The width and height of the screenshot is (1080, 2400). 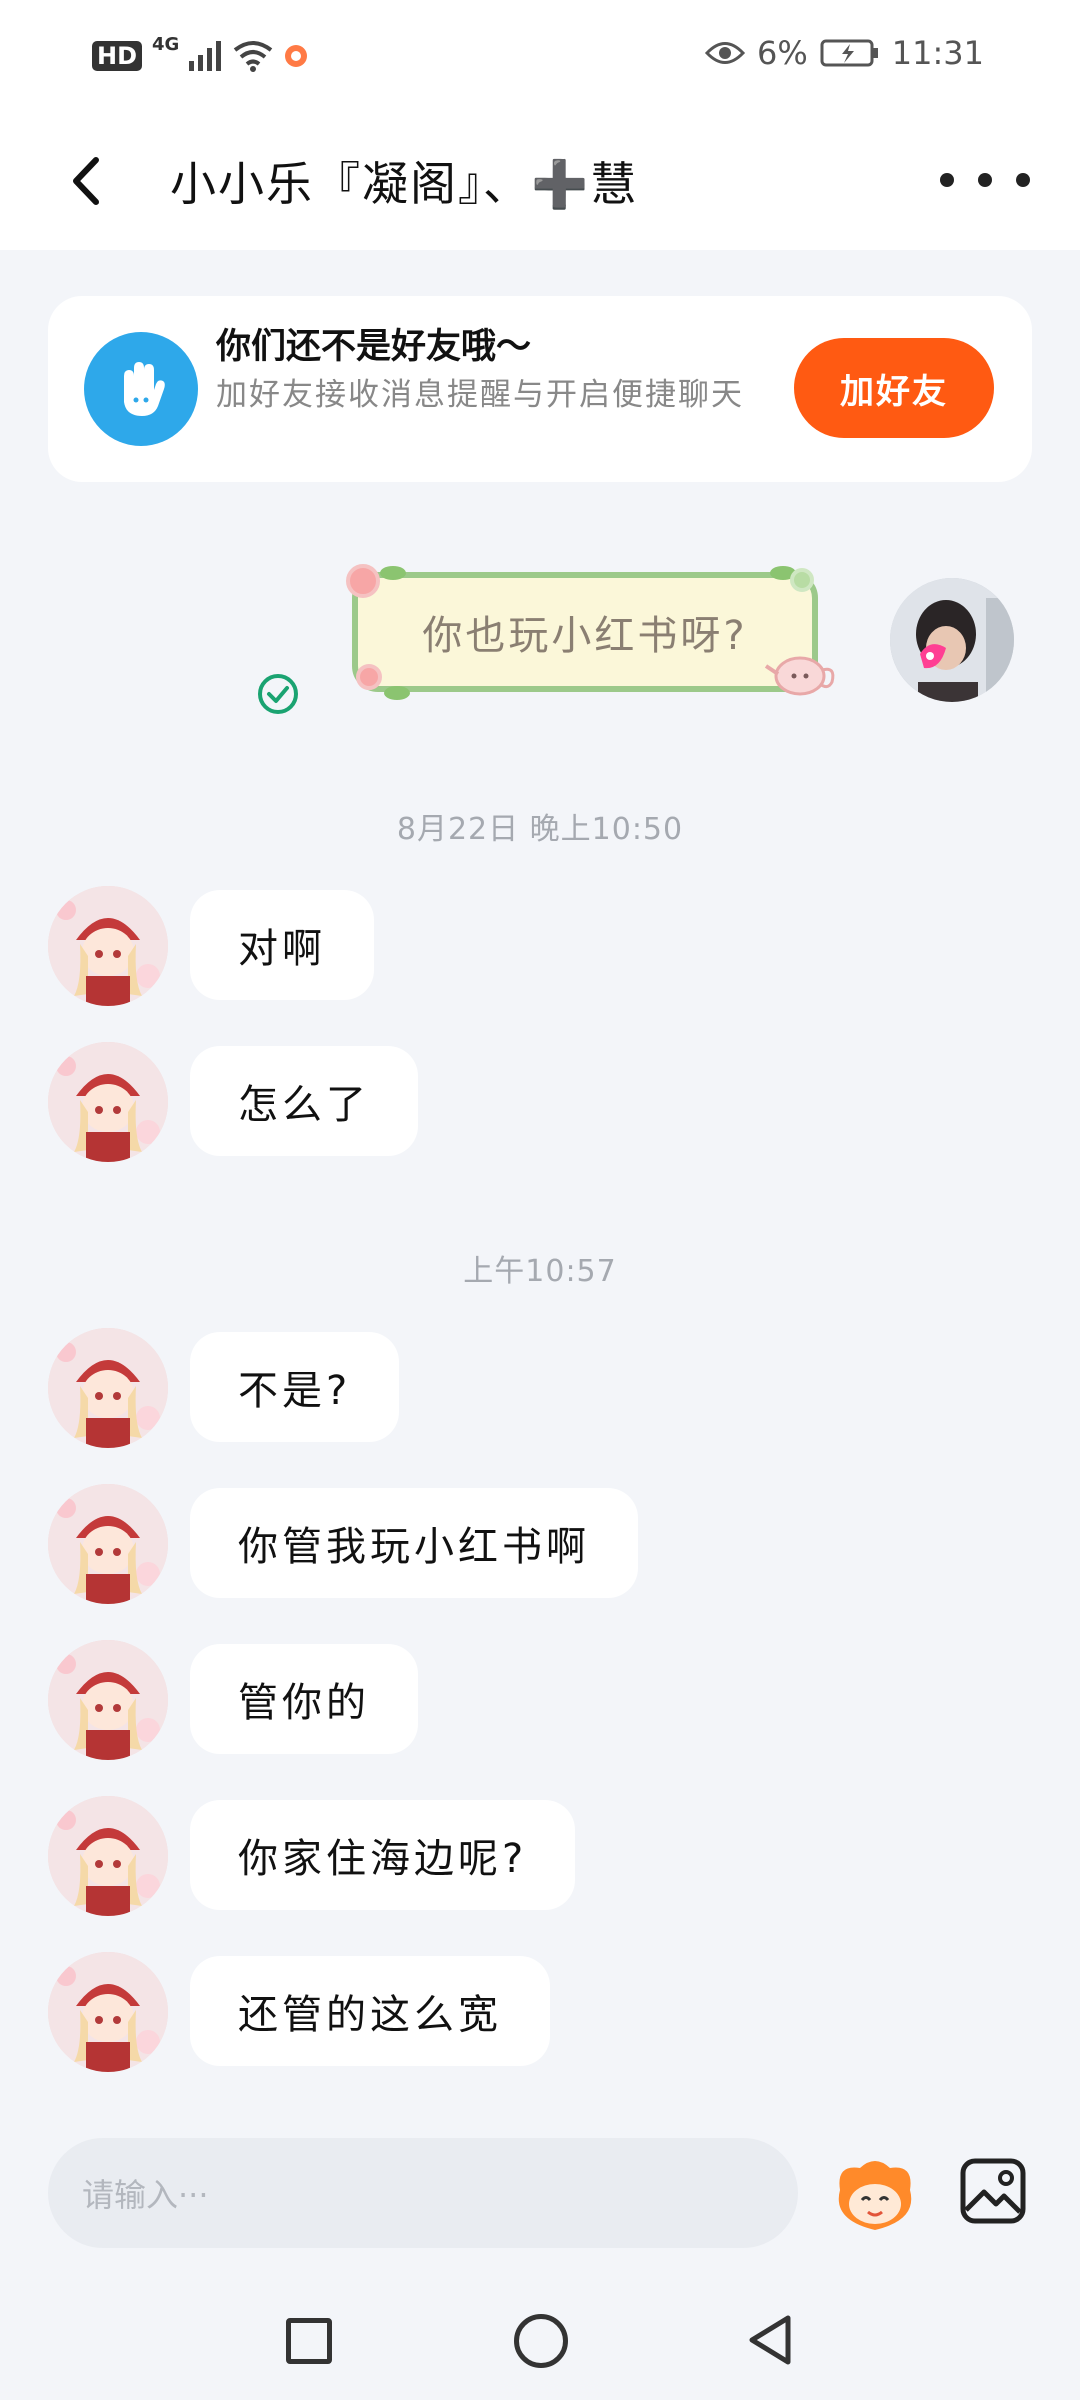 What do you see at coordinates (282, 945) in the screenshot?
I see `received-message-bubble: 对啊` at bounding box center [282, 945].